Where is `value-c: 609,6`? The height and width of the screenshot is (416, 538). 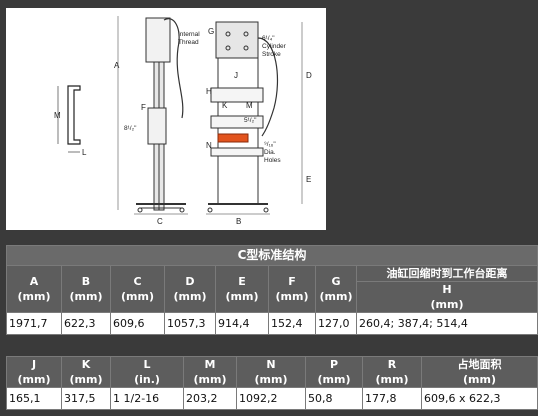
value-c: 609,6 is located at coordinates (137, 323).